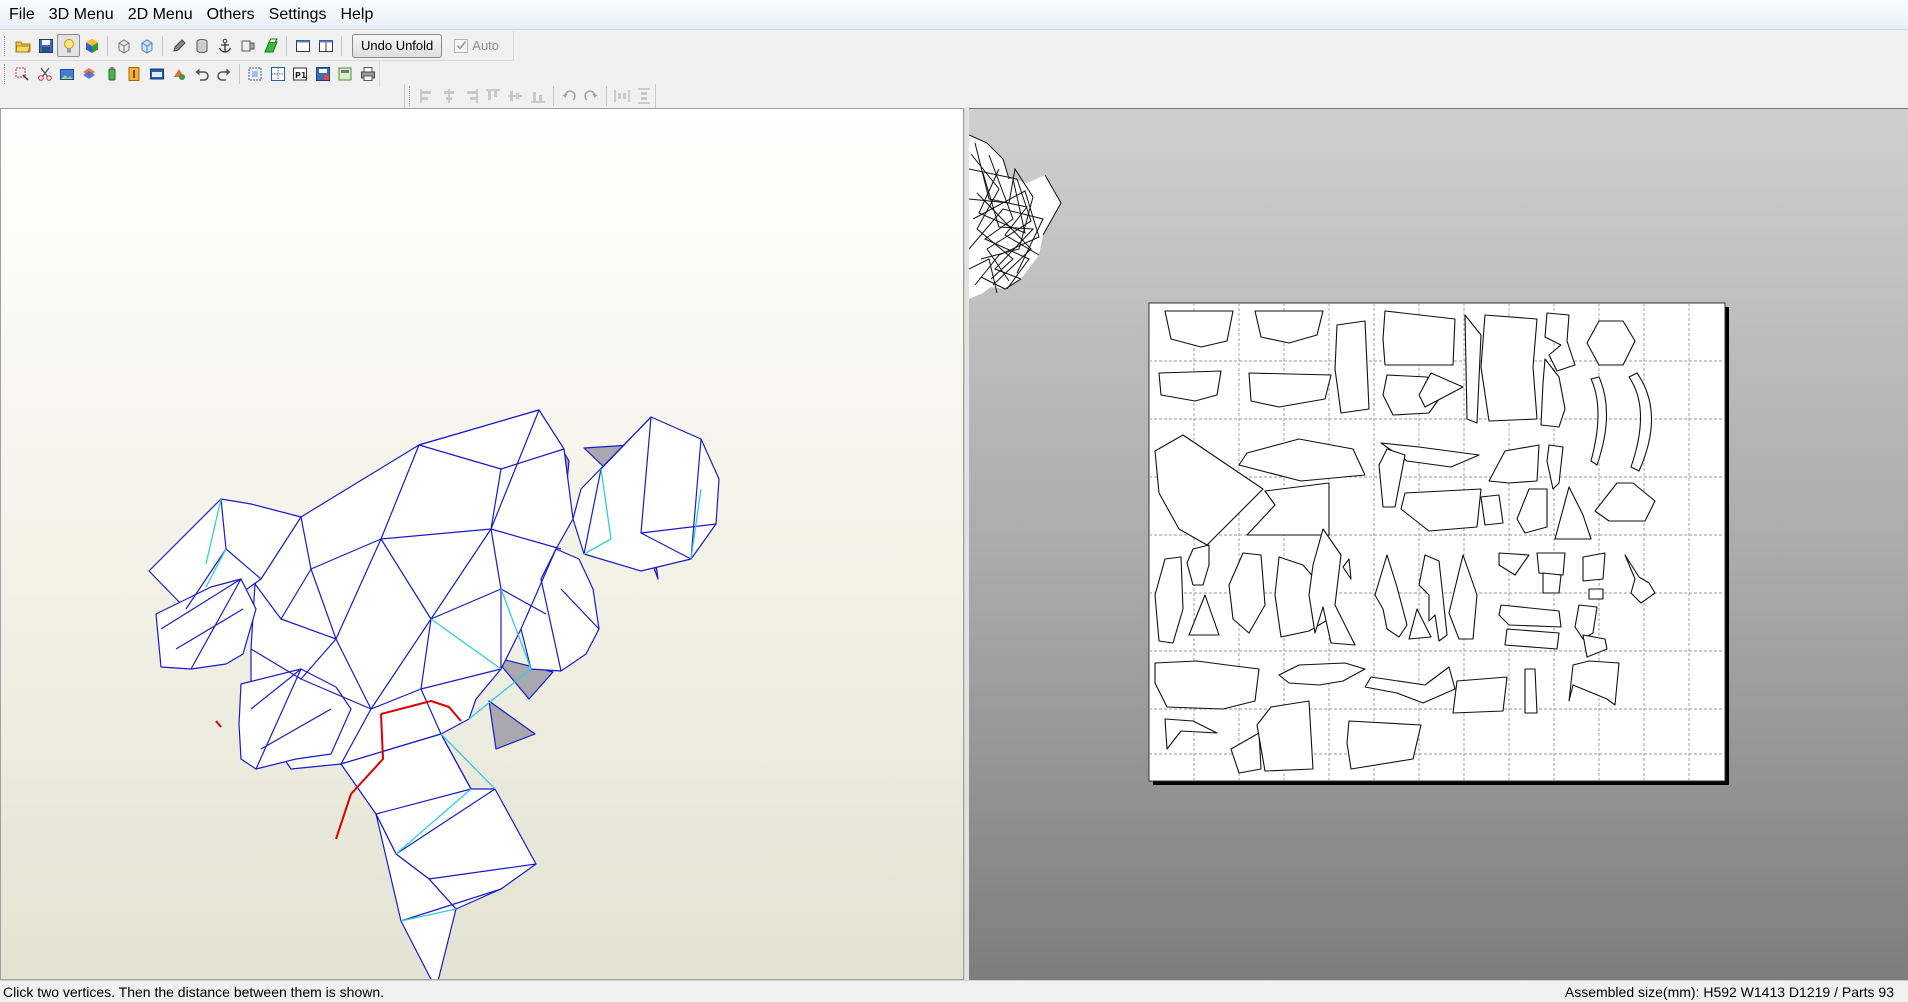 The image size is (1908, 1002). I want to click on paper-cube-icon, so click(146, 45).